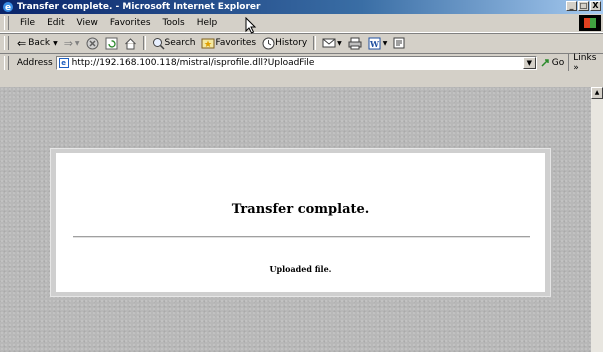 The image size is (603, 352). What do you see at coordinates (55, 43) in the screenshot?
I see `back-dropdown-icon: ▼` at bounding box center [55, 43].